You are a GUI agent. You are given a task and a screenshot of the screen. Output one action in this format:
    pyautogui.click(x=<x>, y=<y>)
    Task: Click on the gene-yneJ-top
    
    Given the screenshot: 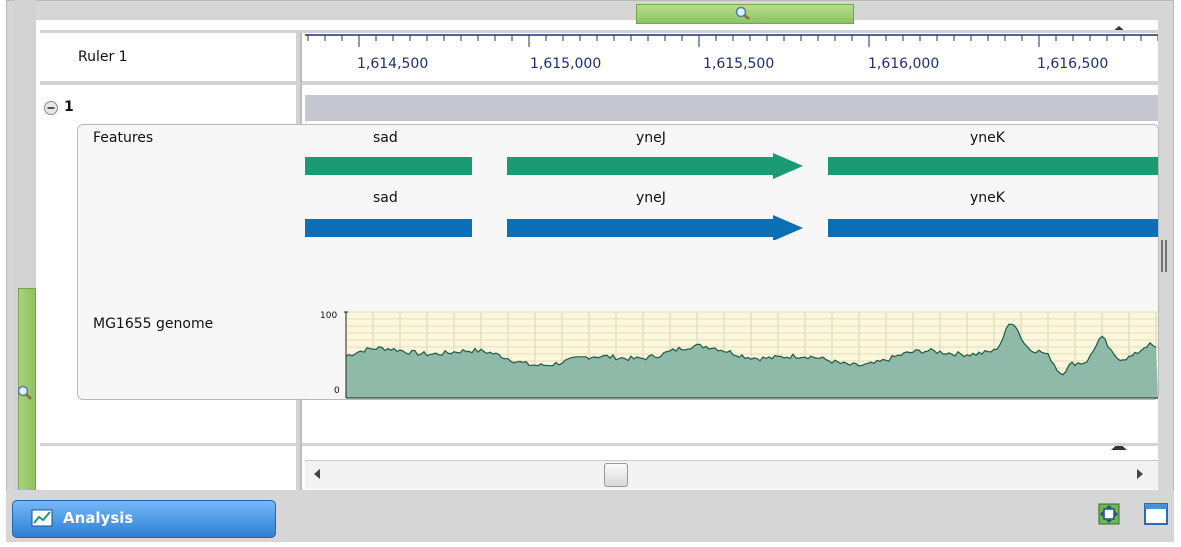 What is the action you would take?
    pyautogui.click(x=655, y=166)
    